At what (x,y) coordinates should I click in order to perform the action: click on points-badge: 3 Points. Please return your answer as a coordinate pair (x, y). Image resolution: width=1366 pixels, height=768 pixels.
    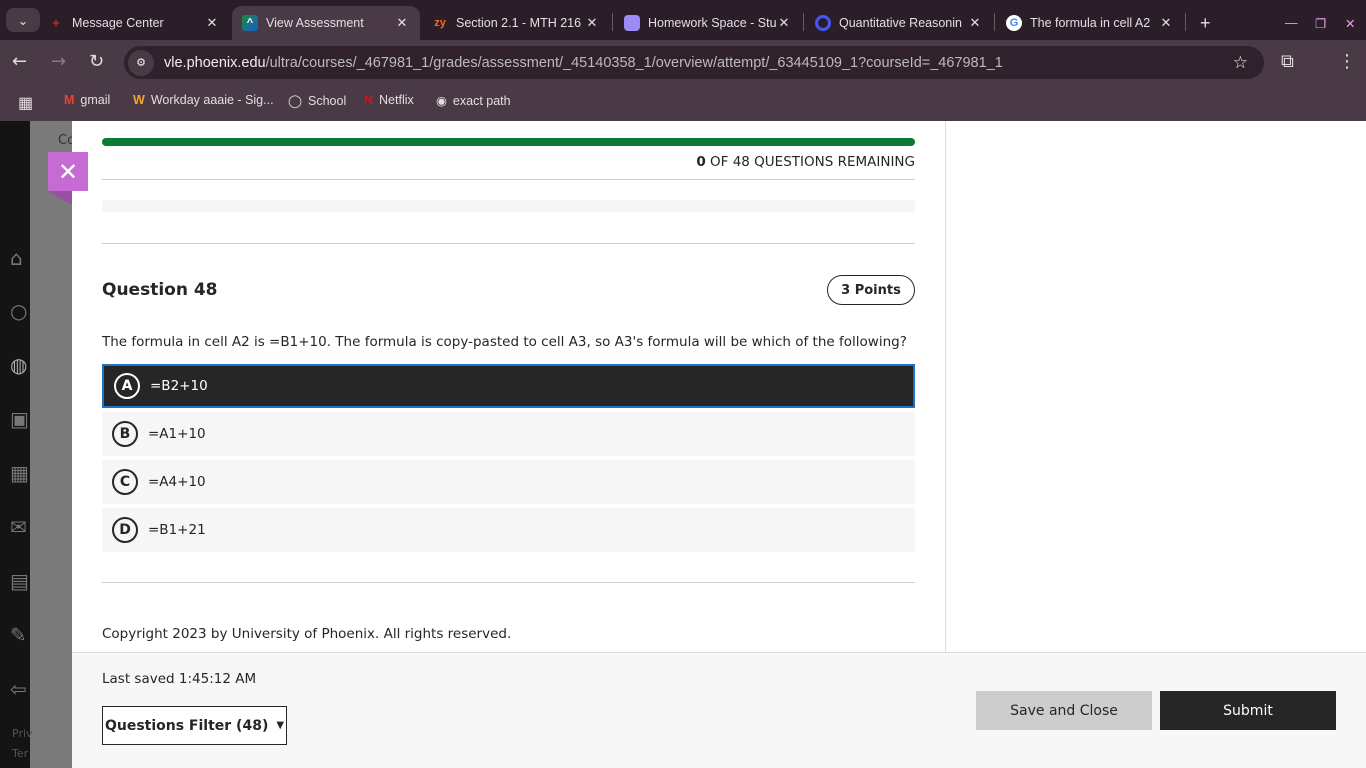
    Looking at the image, I should click on (871, 290).